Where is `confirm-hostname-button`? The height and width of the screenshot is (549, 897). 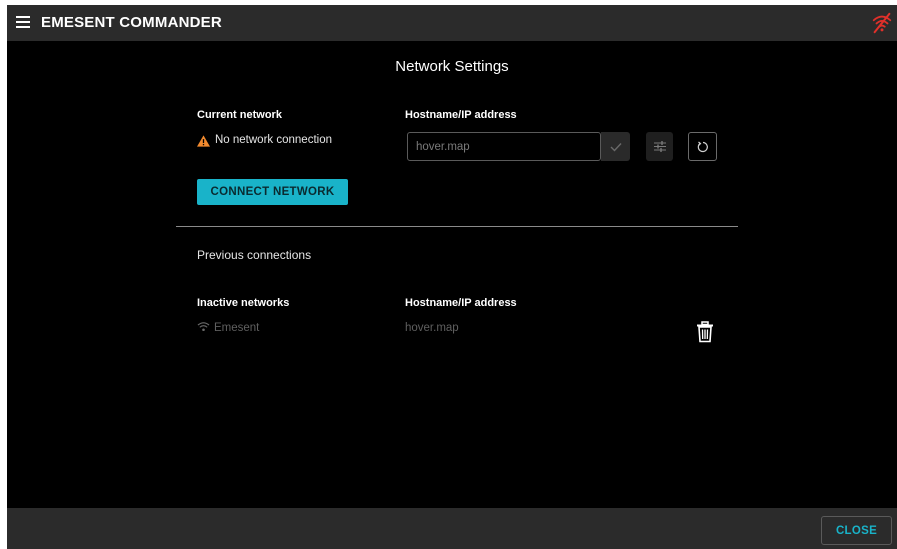 confirm-hostname-button is located at coordinates (615, 146).